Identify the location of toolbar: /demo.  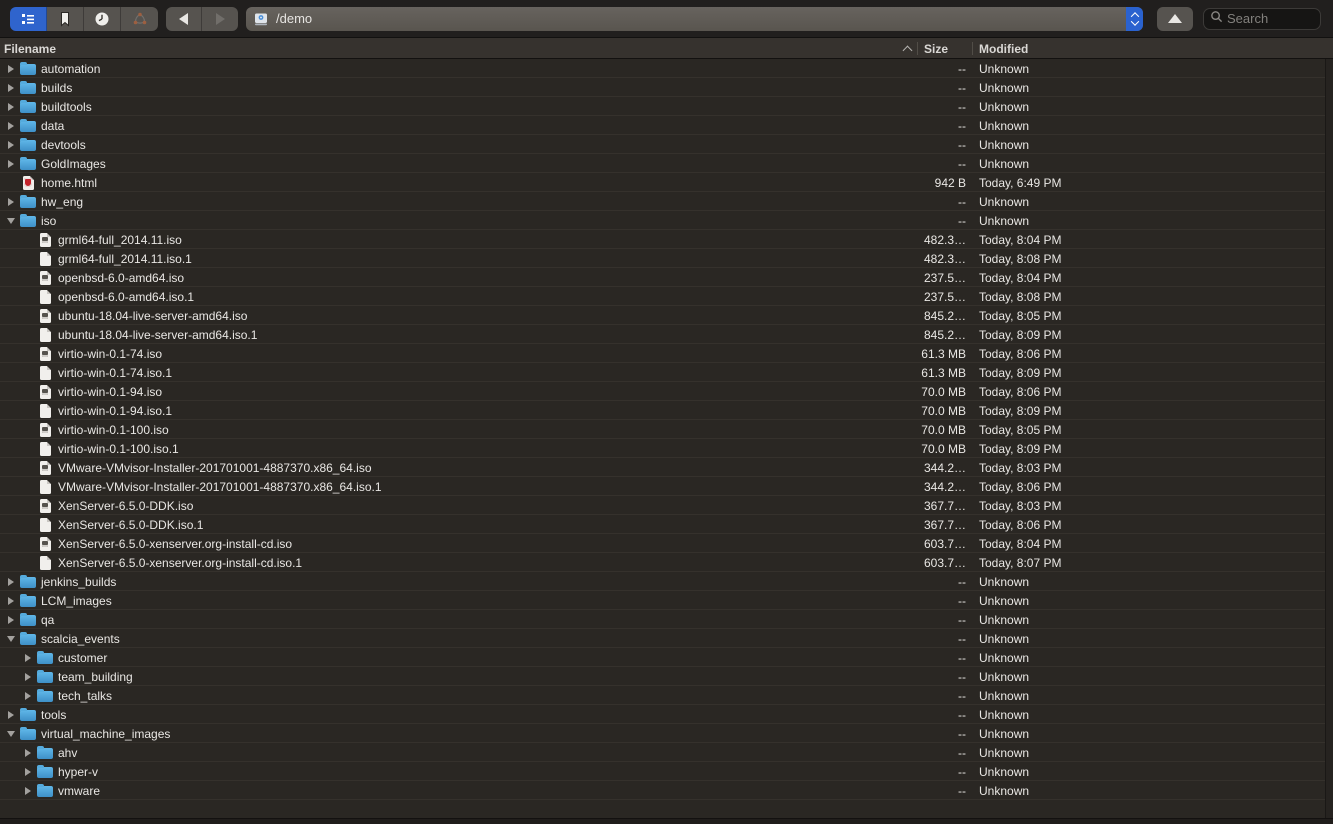
(666, 19).